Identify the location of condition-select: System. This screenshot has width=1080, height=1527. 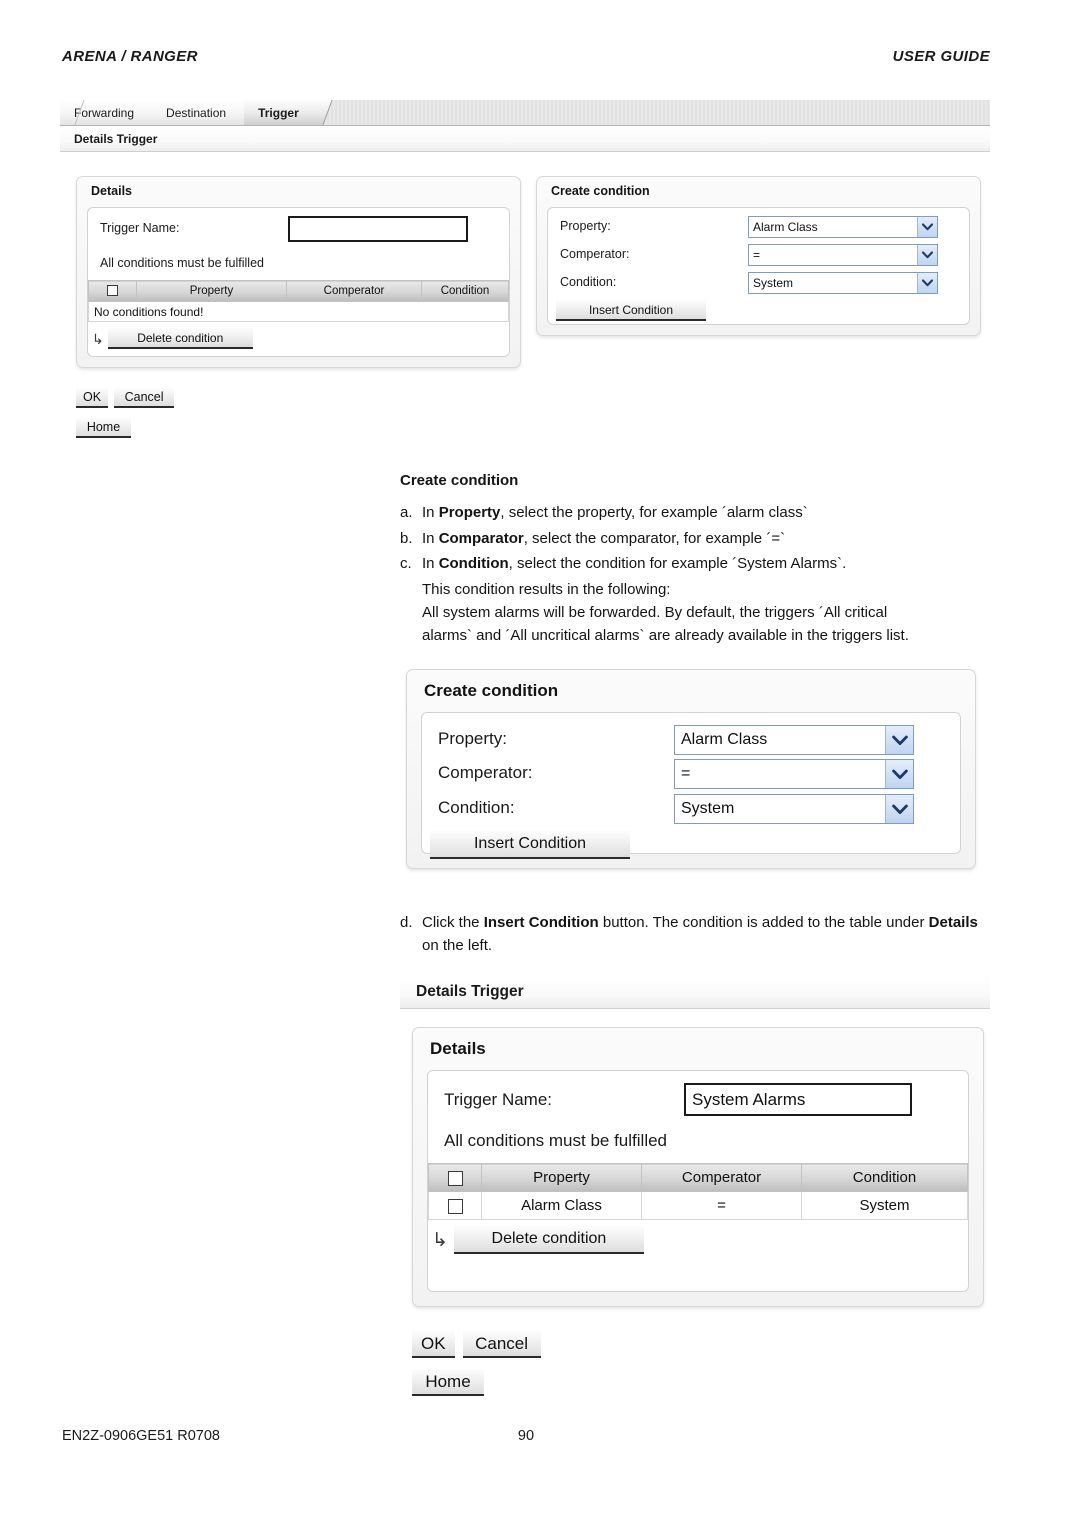
(843, 283).